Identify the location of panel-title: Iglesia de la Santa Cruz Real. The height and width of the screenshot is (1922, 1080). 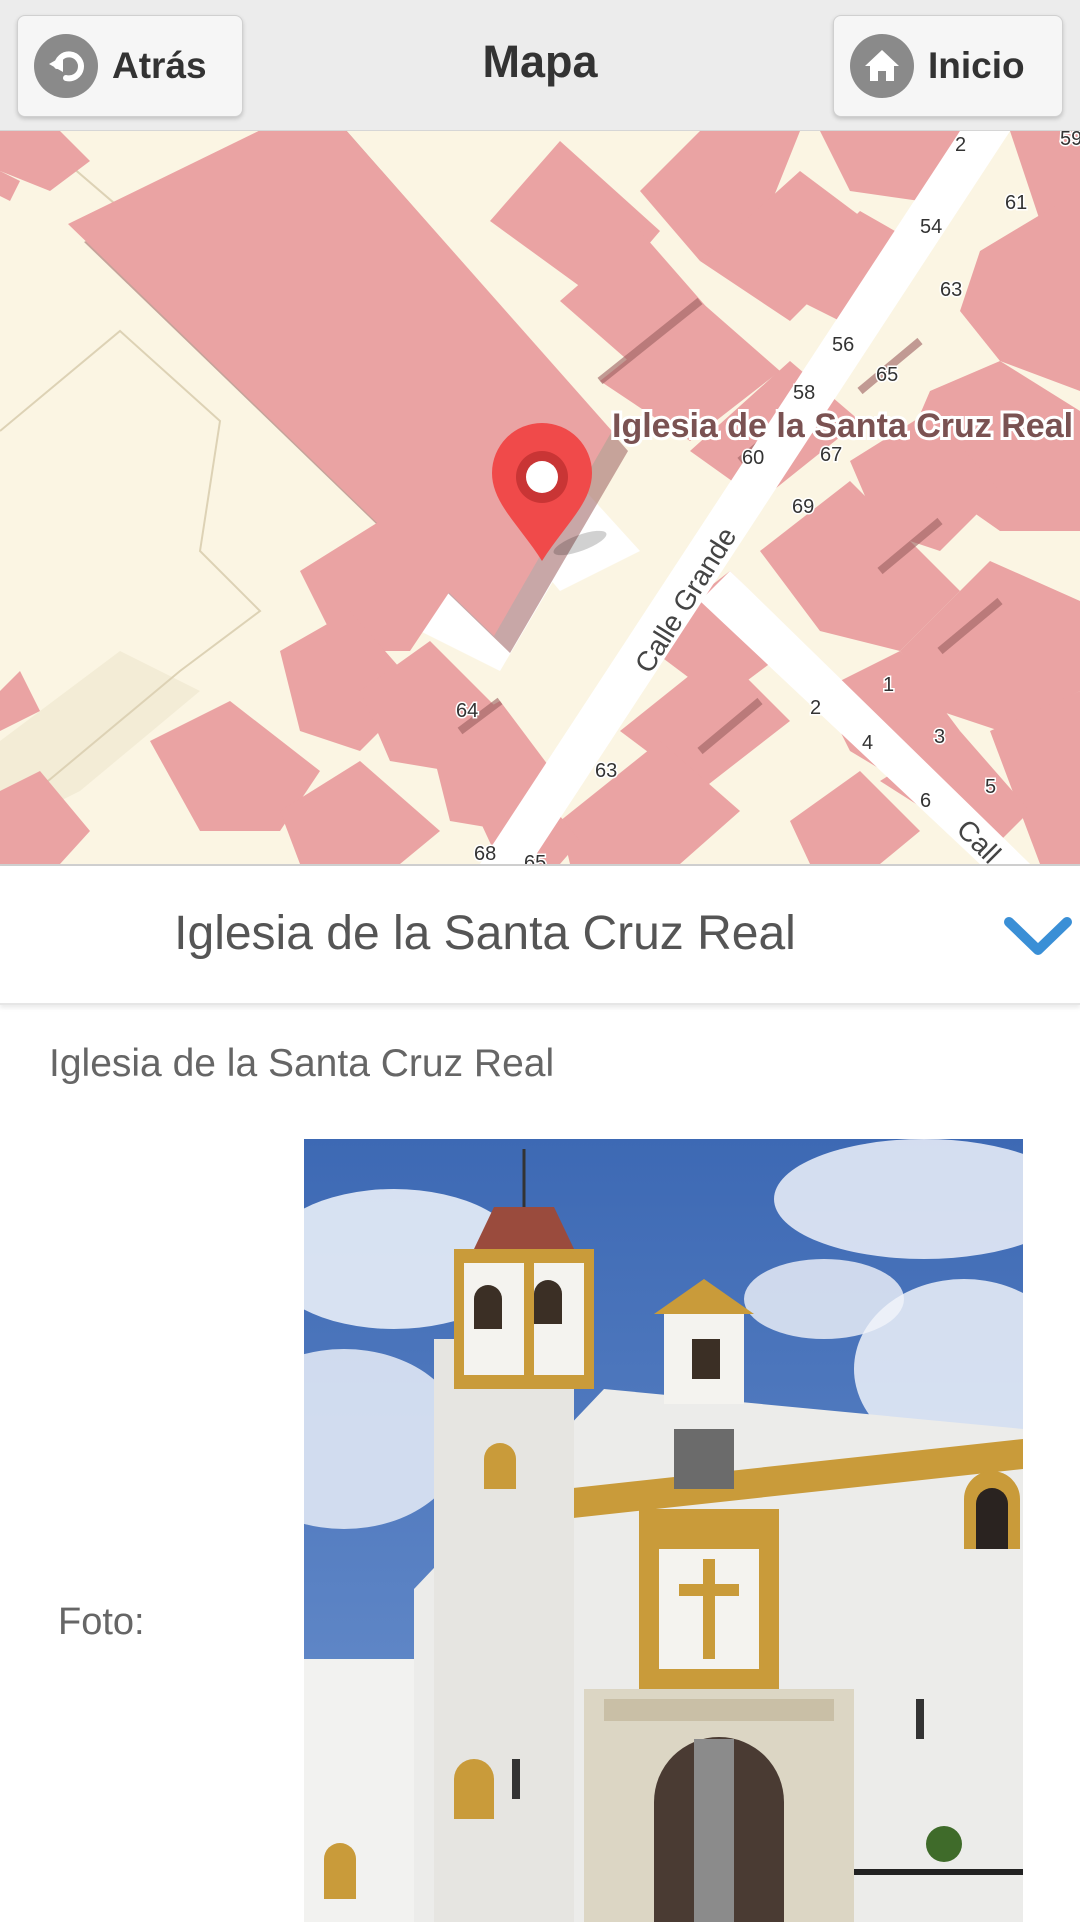
(485, 933).